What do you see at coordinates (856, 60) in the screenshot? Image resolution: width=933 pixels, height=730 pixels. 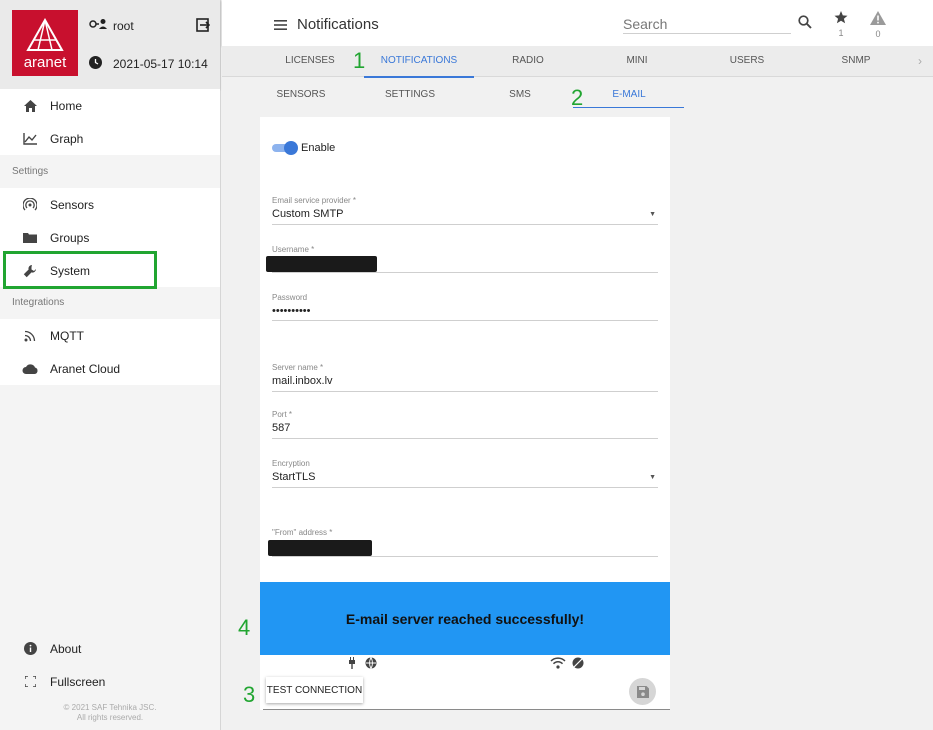 I see `tab-snmp: SNMP` at bounding box center [856, 60].